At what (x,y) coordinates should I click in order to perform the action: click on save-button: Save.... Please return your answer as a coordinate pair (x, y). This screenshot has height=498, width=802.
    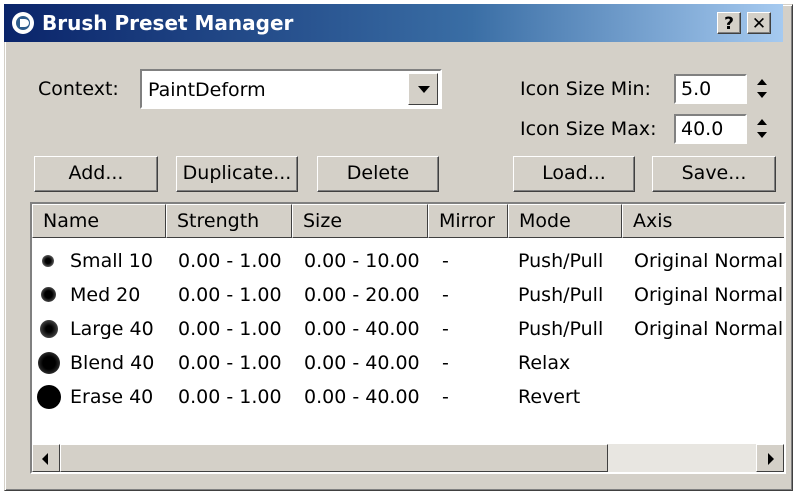
    Looking at the image, I should click on (714, 174).